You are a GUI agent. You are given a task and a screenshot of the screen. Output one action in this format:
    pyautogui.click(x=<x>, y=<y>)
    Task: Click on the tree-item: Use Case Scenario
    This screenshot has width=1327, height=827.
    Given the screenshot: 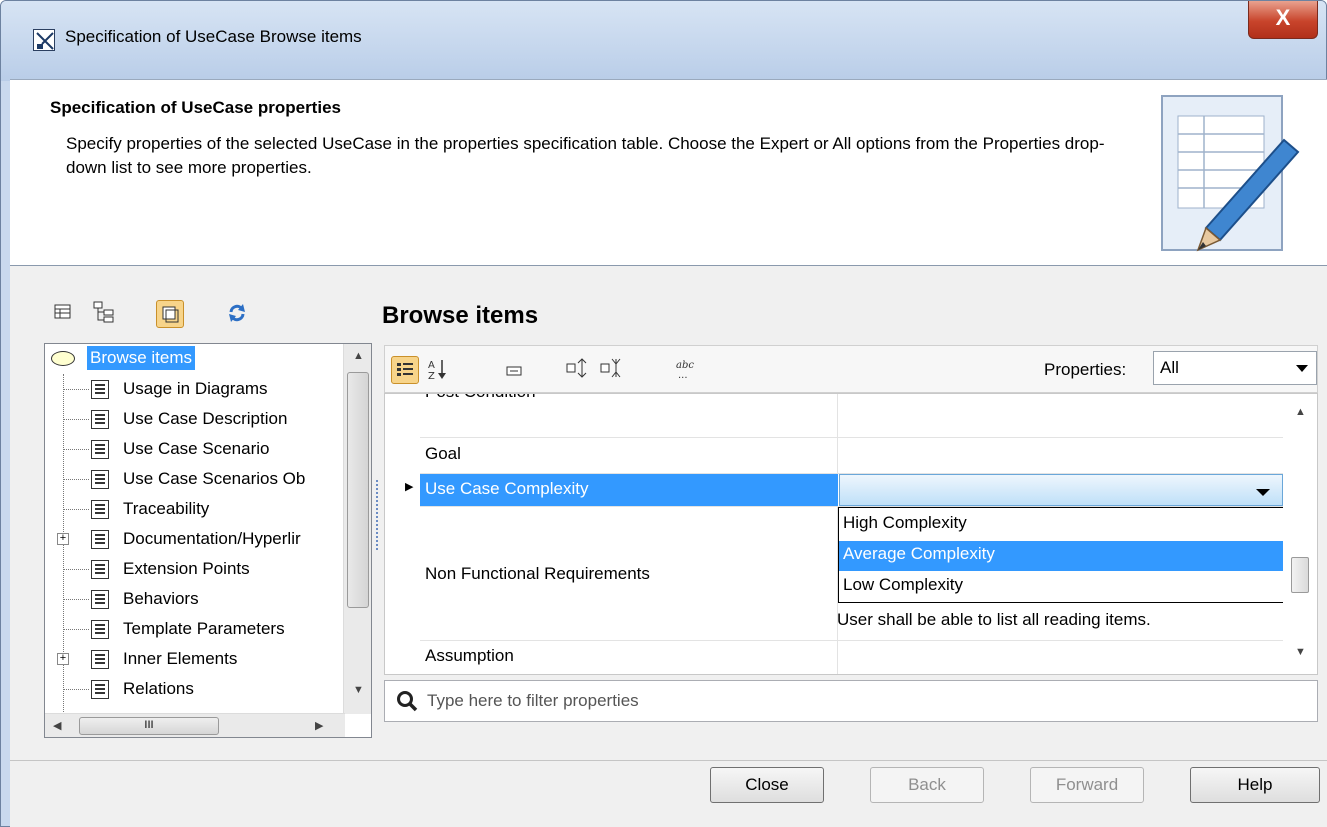 What is the action you would take?
    pyautogui.click(x=195, y=449)
    